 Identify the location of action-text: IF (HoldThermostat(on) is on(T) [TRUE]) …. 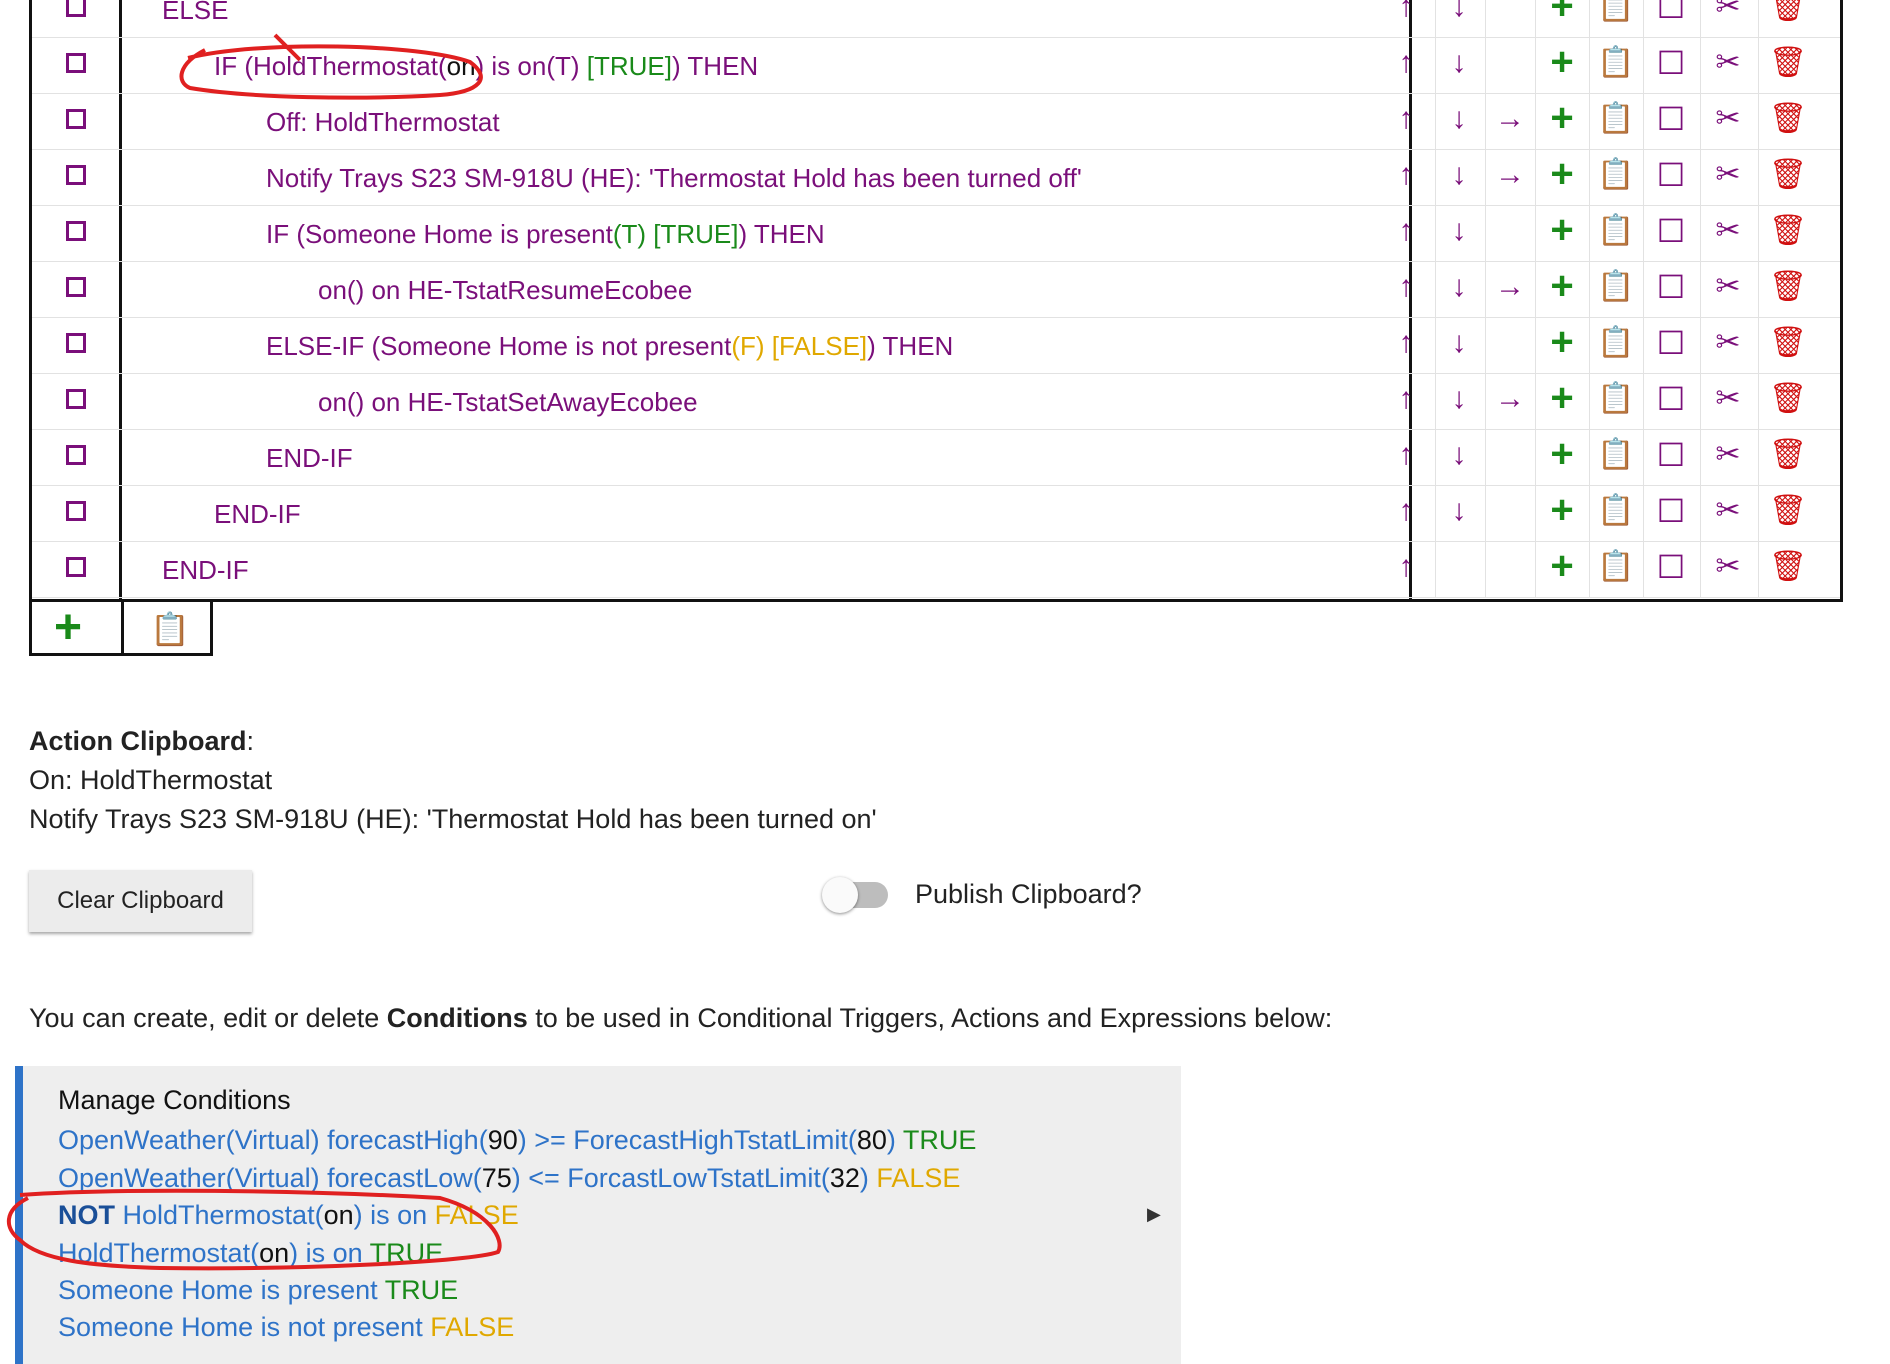
(486, 66).